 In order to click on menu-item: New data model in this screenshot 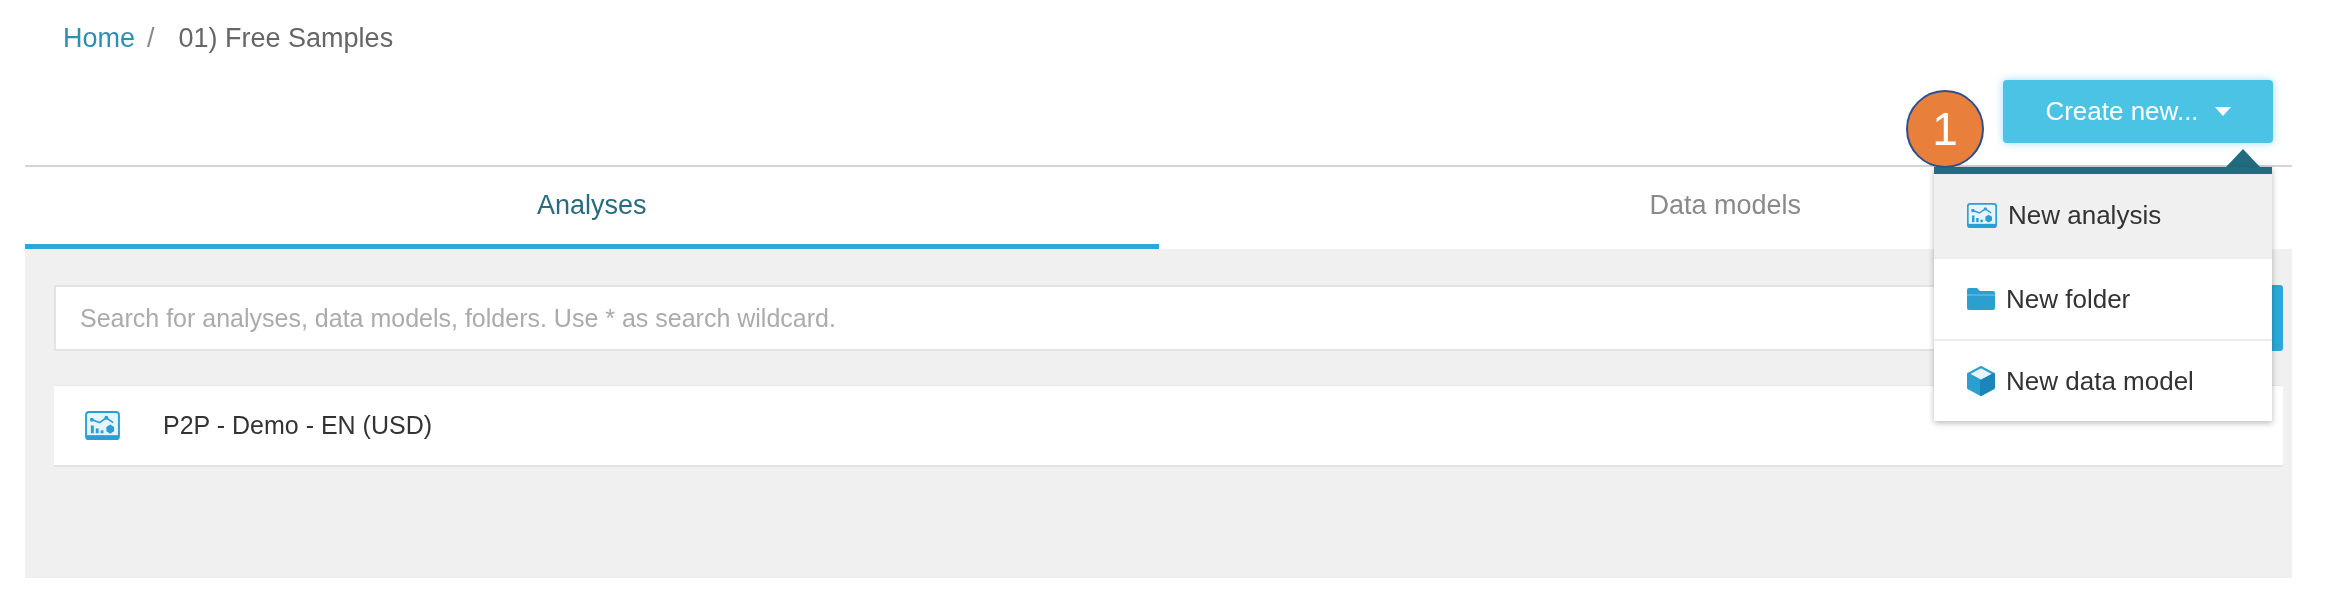, I will do `click(2103, 380)`.